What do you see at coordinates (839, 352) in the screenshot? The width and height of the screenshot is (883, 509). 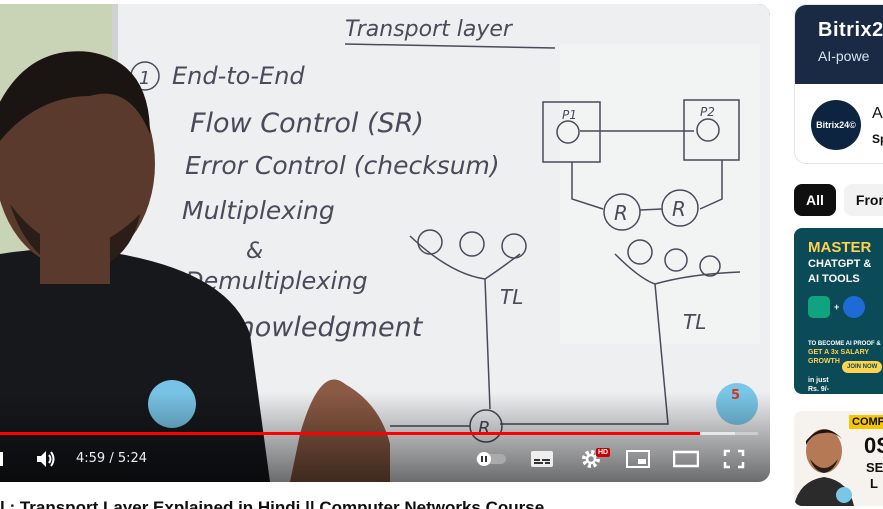 I see `thumb-growth-1: GET A 3x SALARY` at bounding box center [839, 352].